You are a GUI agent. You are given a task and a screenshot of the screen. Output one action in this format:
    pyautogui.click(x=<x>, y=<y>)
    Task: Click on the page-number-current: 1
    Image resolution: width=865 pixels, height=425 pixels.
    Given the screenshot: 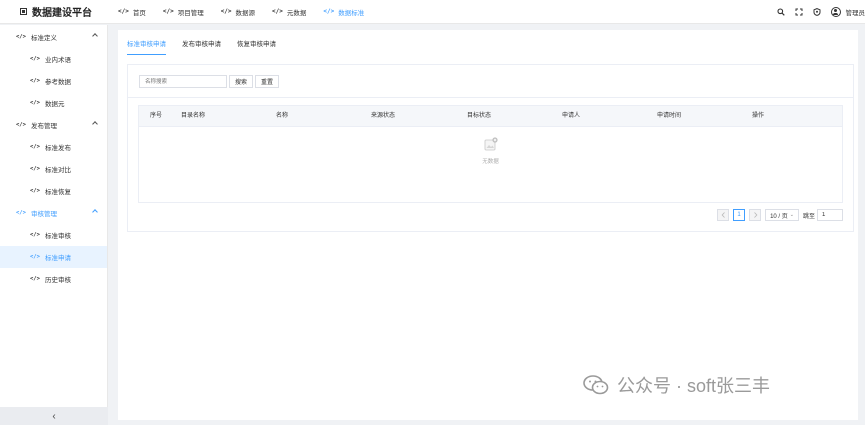 What is the action you would take?
    pyautogui.click(x=739, y=215)
    